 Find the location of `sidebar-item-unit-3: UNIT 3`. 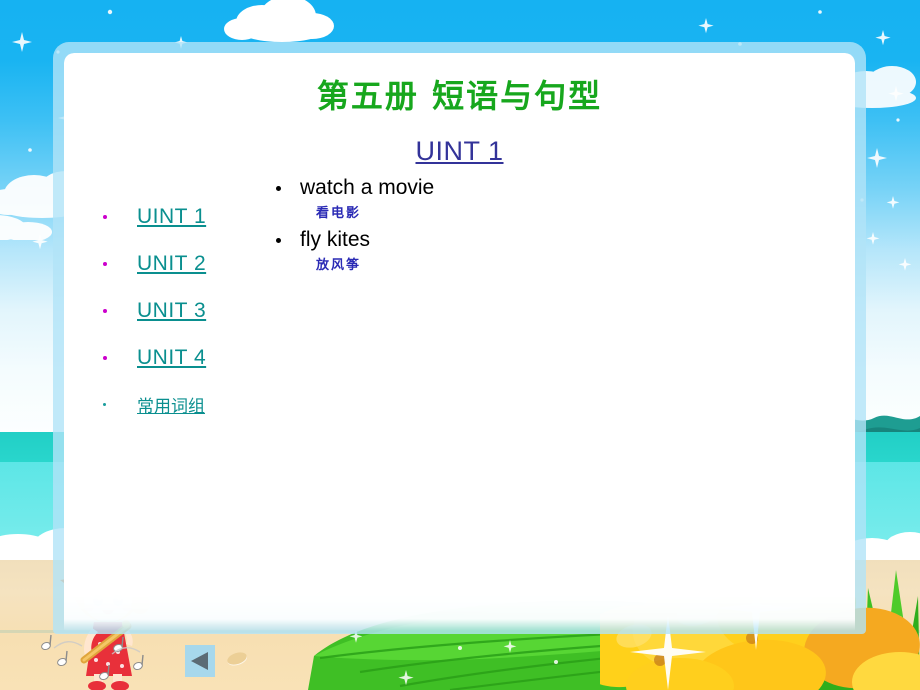

sidebar-item-unit-3: UNIT 3 is located at coordinates (171, 310).